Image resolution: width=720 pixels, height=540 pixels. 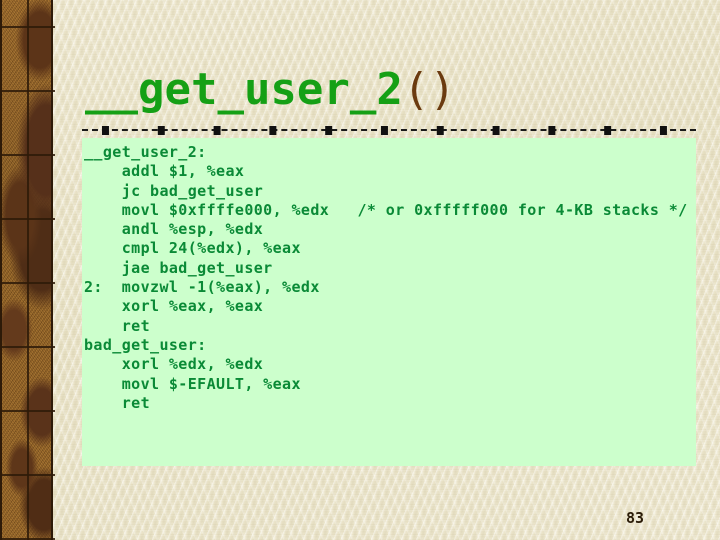 I want to click on page-number: 83, so click(x=634, y=518).